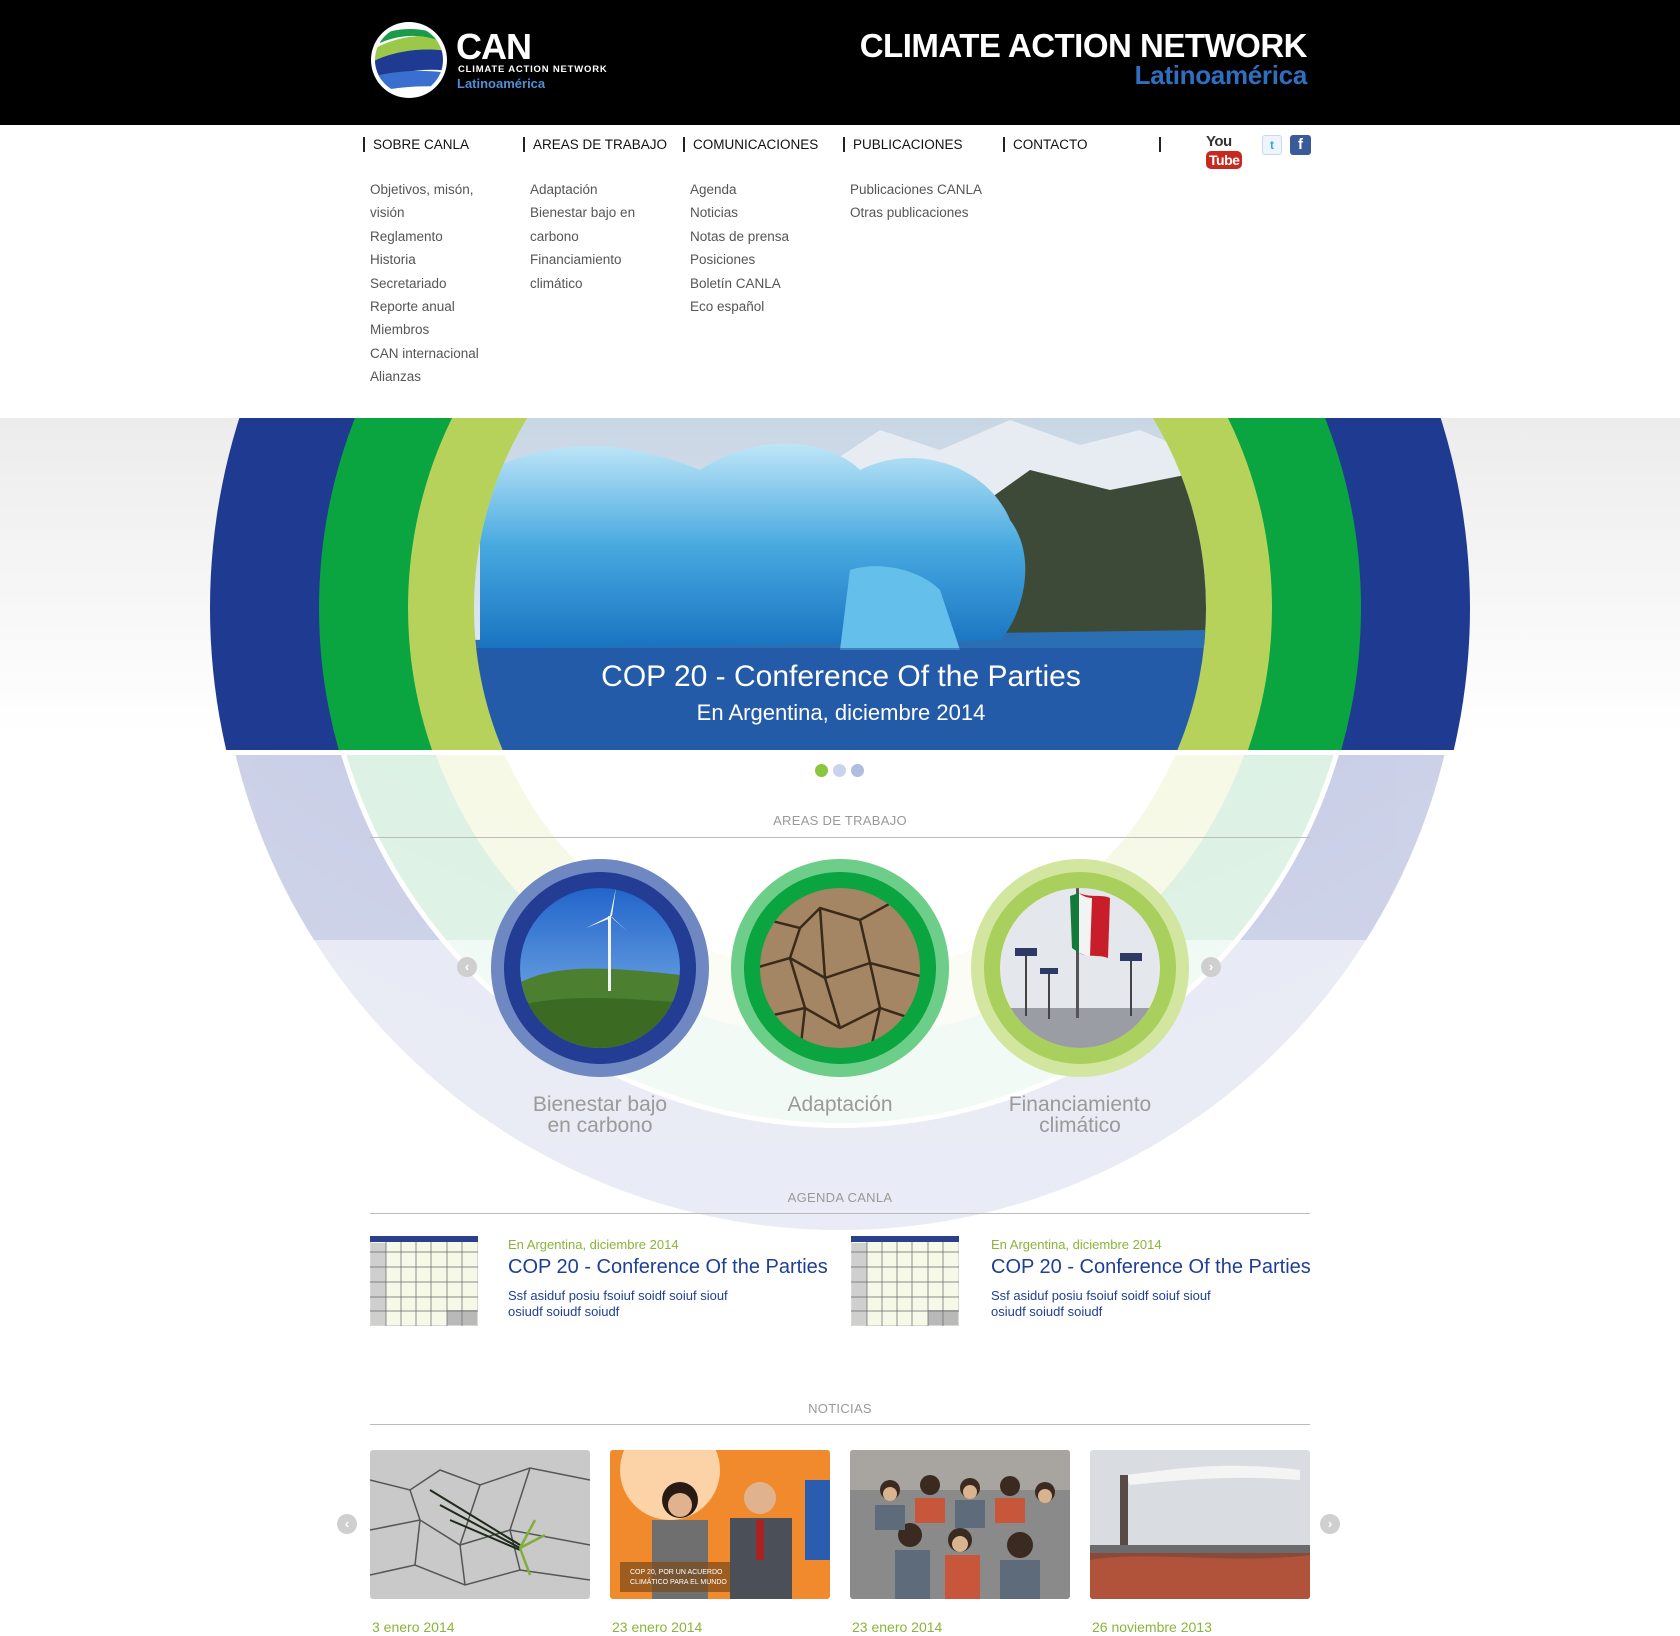 The width and height of the screenshot is (1680, 1636). I want to click on slide-title: COP 20 - Conference Of the Parties, so click(841, 677).